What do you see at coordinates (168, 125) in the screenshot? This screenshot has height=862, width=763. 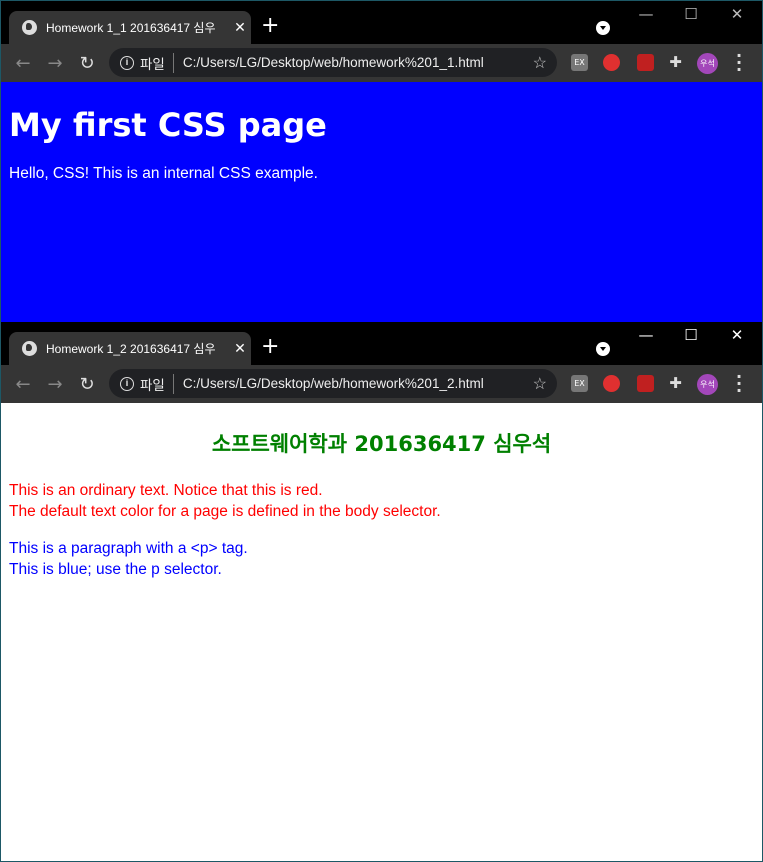 I see `page-heading: My first CSS page` at bounding box center [168, 125].